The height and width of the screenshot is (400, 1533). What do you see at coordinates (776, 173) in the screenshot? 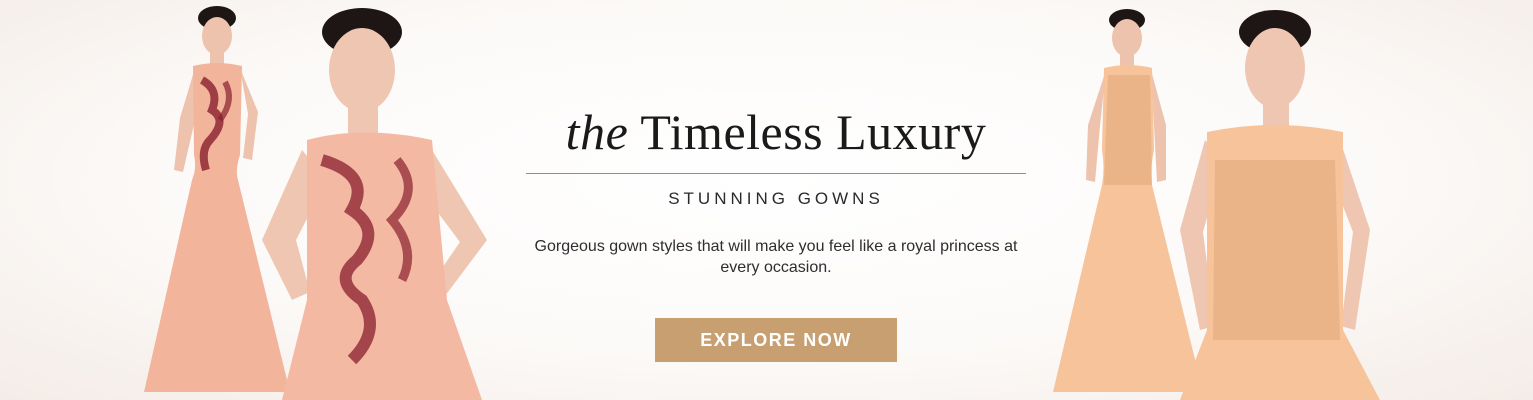
I see `divider` at bounding box center [776, 173].